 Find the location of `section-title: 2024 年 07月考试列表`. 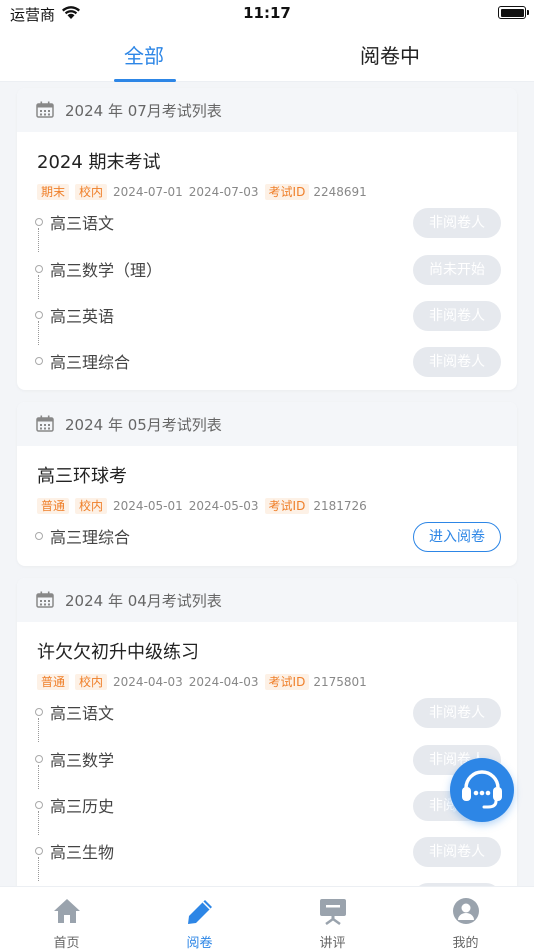

section-title: 2024 年 07月考试列表 is located at coordinates (143, 111).